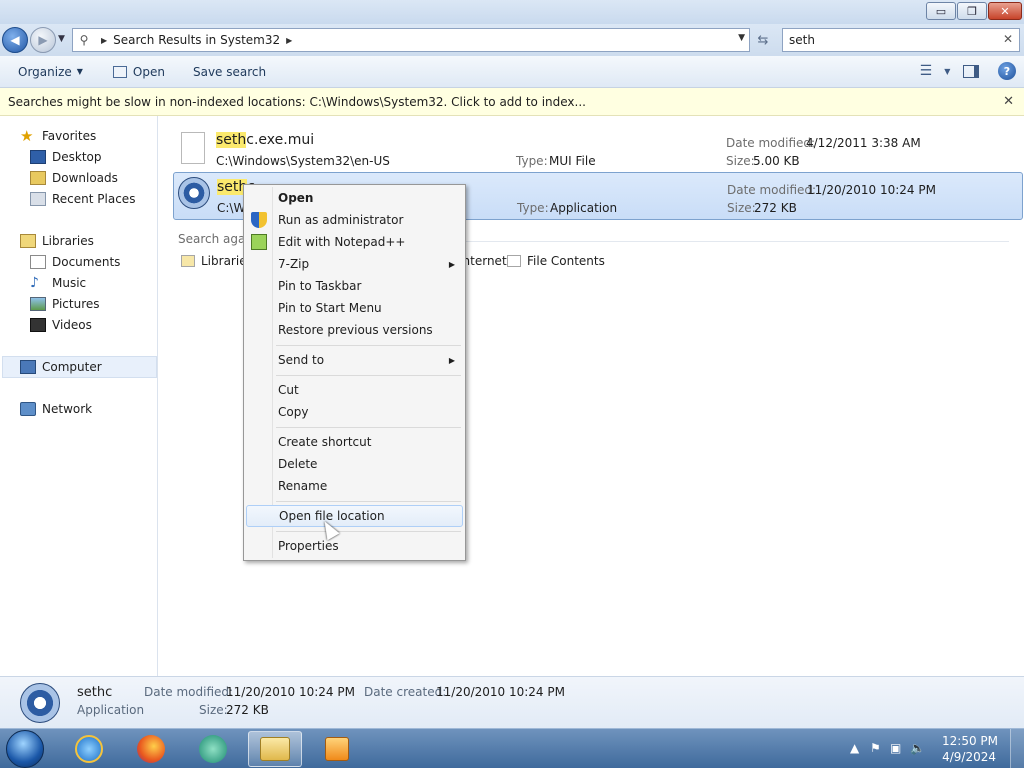 Image resolution: width=1024 pixels, height=768 pixels. What do you see at coordinates (259, 220) in the screenshot?
I see `uac-shield-icon` at bounding box center [259, 220].